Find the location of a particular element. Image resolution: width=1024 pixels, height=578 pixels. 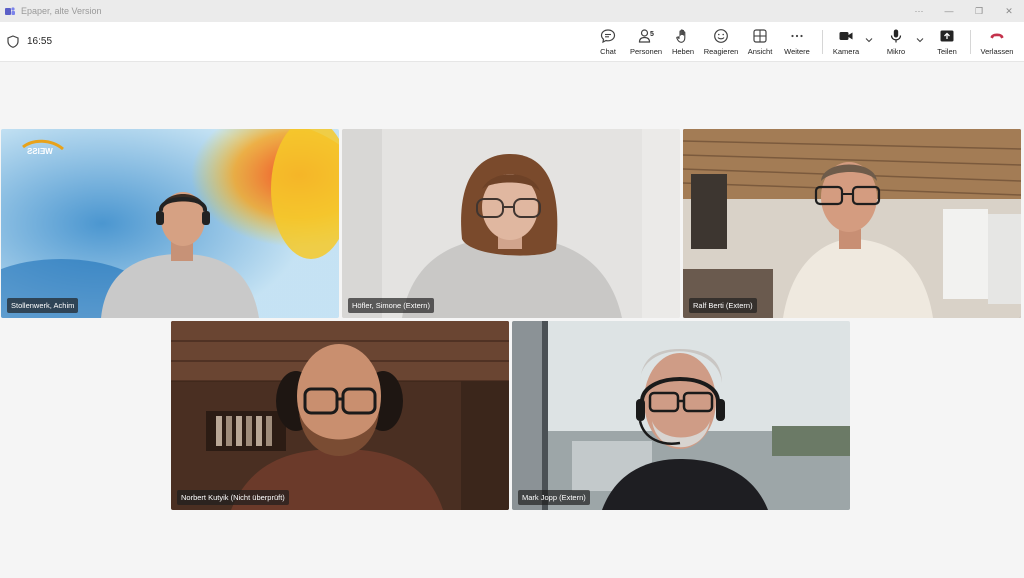

video-tile-participant-2: Höfler, Simone (Extern) is located at coordinates (511, 223).